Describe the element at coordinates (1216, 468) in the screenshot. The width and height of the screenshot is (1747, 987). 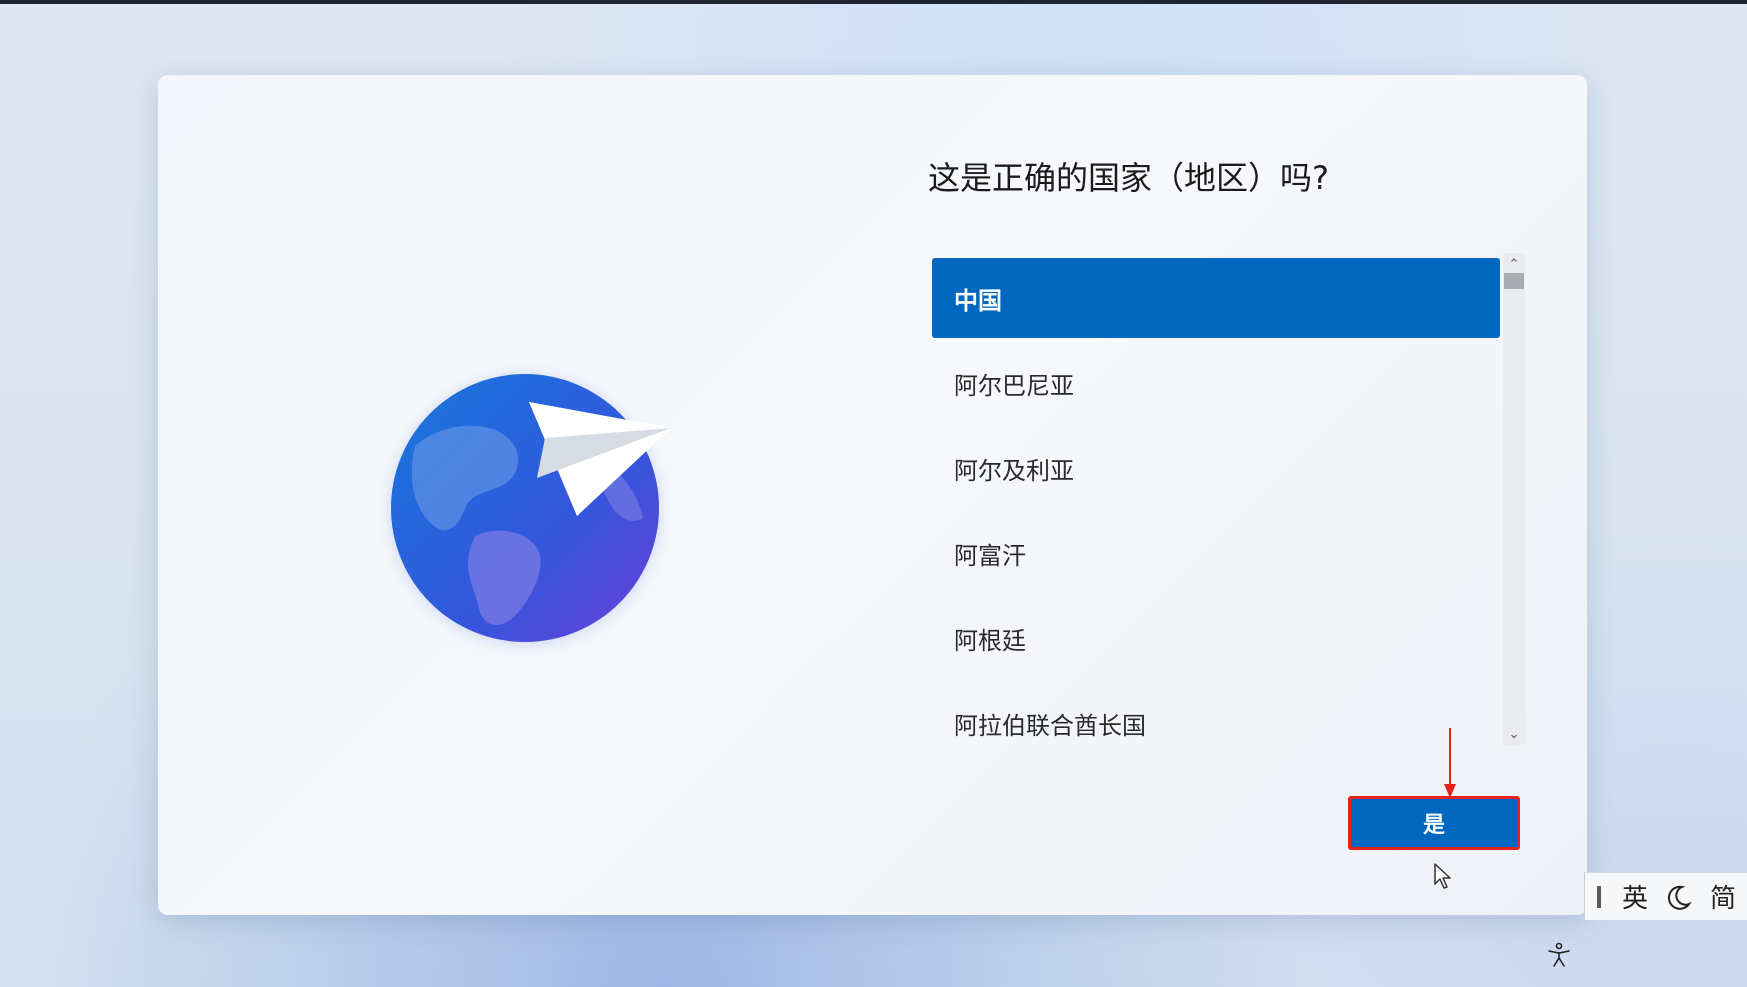
I see `country-option: 阿尔及利亚` at that location.